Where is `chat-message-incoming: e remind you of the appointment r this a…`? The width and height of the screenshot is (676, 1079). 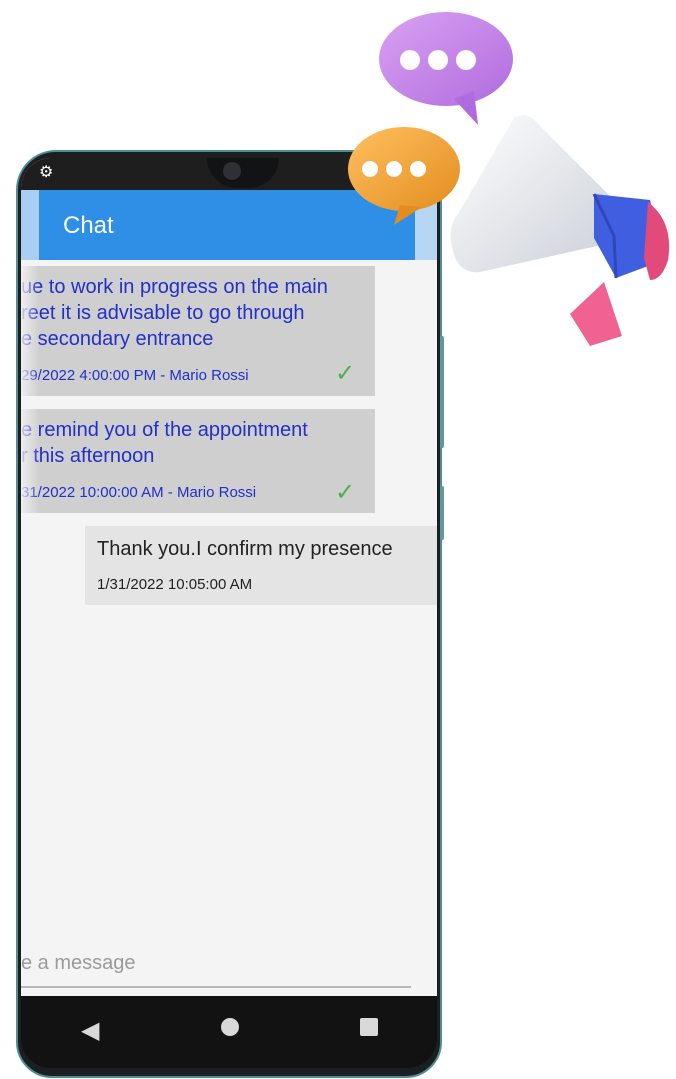
chat-message-incoming: e remind you of the appointment r this a… is located at coordinates (198, 461).